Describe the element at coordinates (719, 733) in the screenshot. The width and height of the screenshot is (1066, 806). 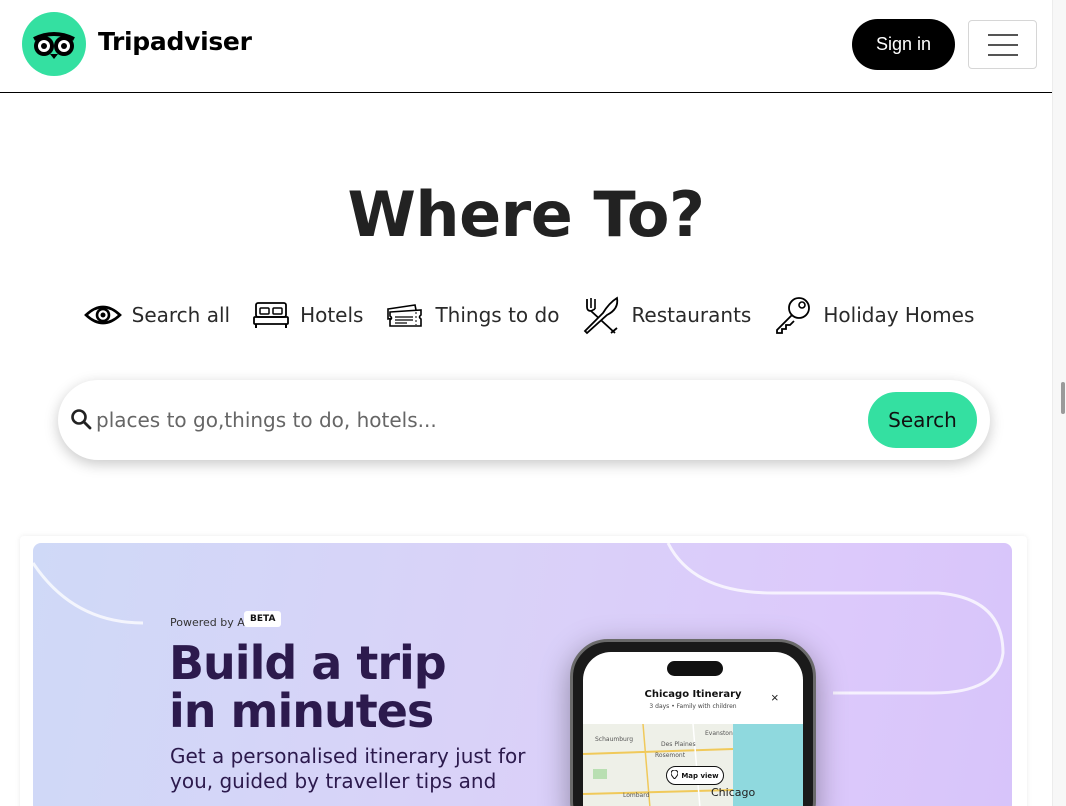
I see `map-label: Evanston` at that location.